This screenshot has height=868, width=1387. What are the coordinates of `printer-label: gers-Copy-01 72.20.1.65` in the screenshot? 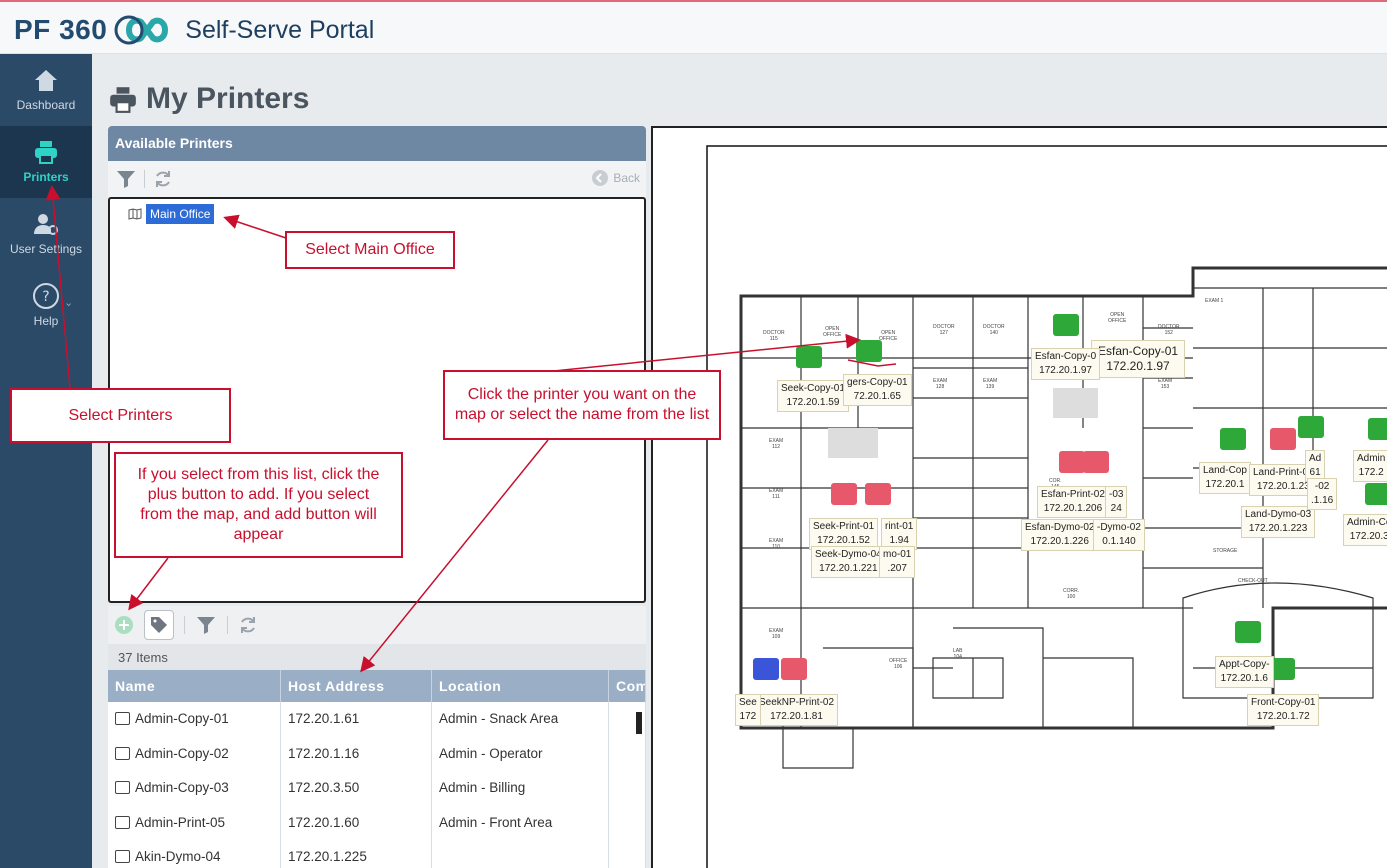 It's located at (877, 390).